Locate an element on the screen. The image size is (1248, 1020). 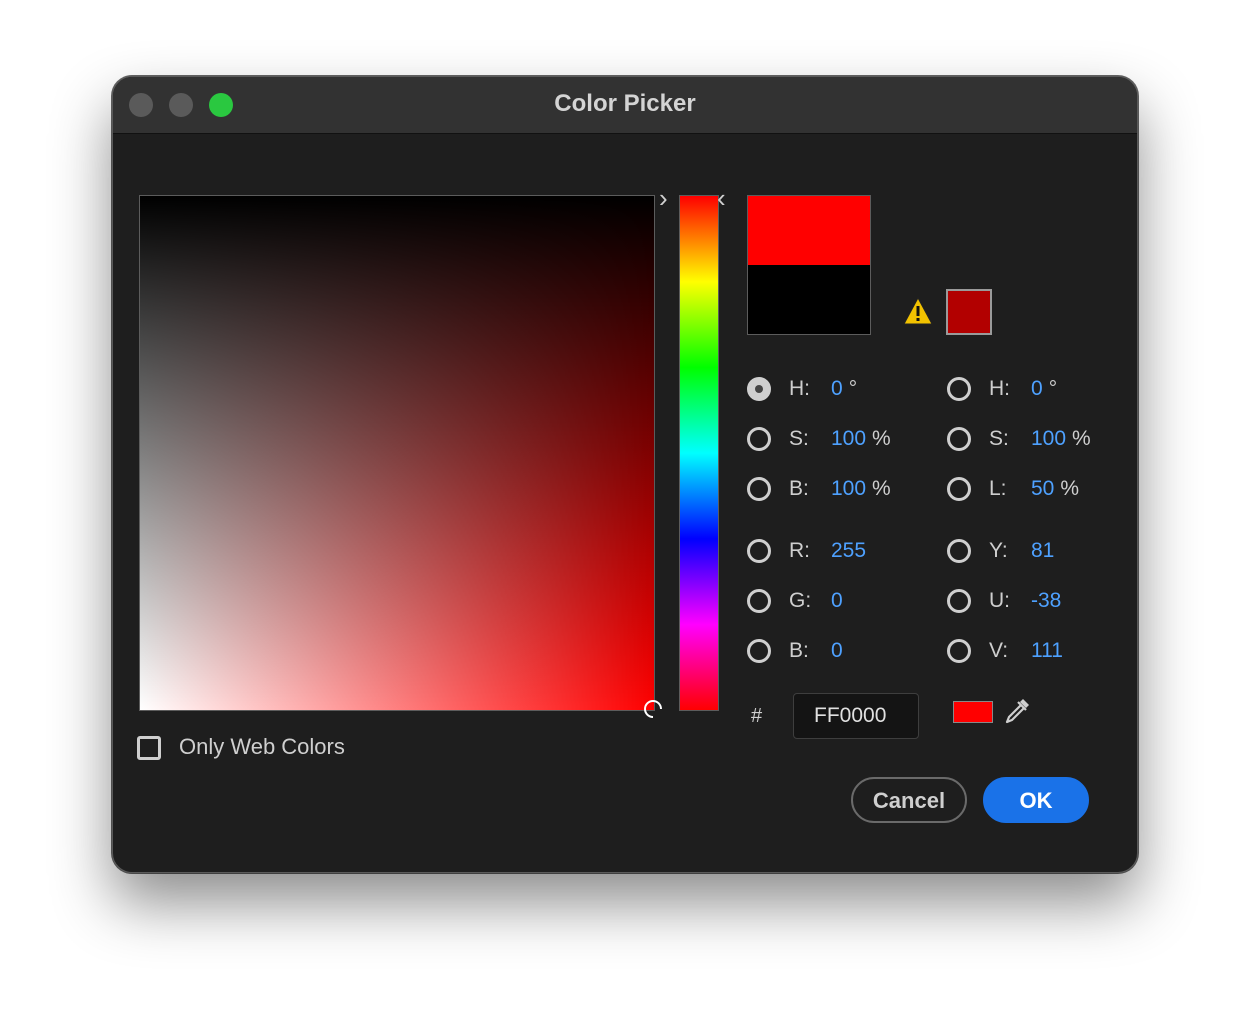
ok-button: OK is located at coordinates (1036, 800).